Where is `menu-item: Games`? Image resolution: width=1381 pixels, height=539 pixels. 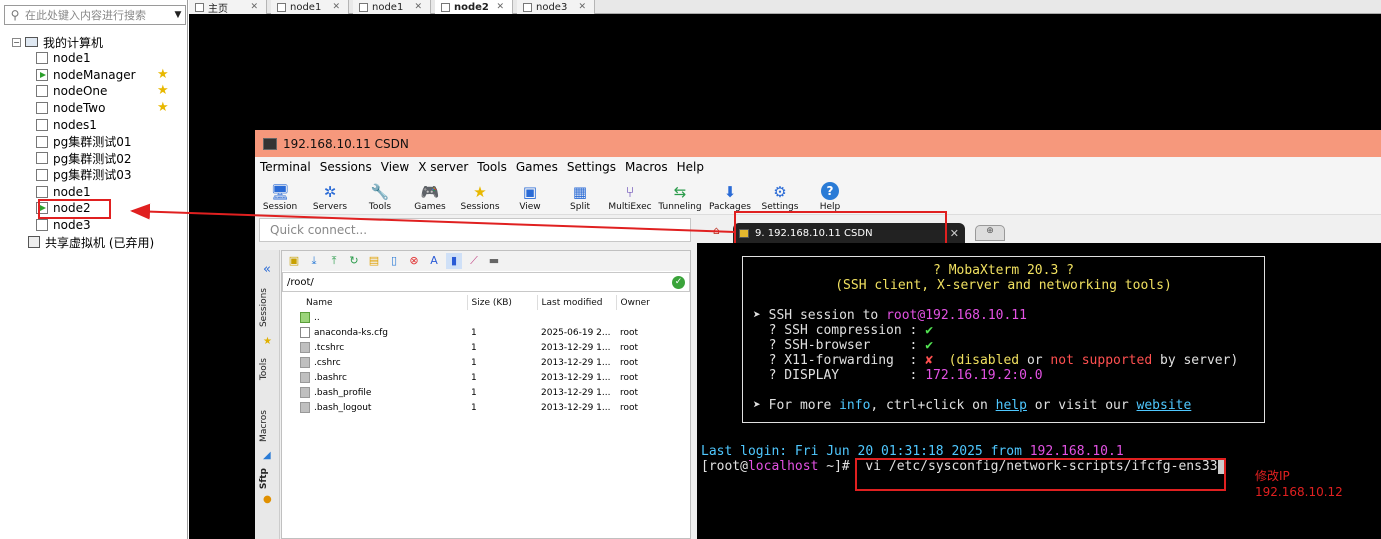 menu-item: Games is located at coordinates (537, 167).